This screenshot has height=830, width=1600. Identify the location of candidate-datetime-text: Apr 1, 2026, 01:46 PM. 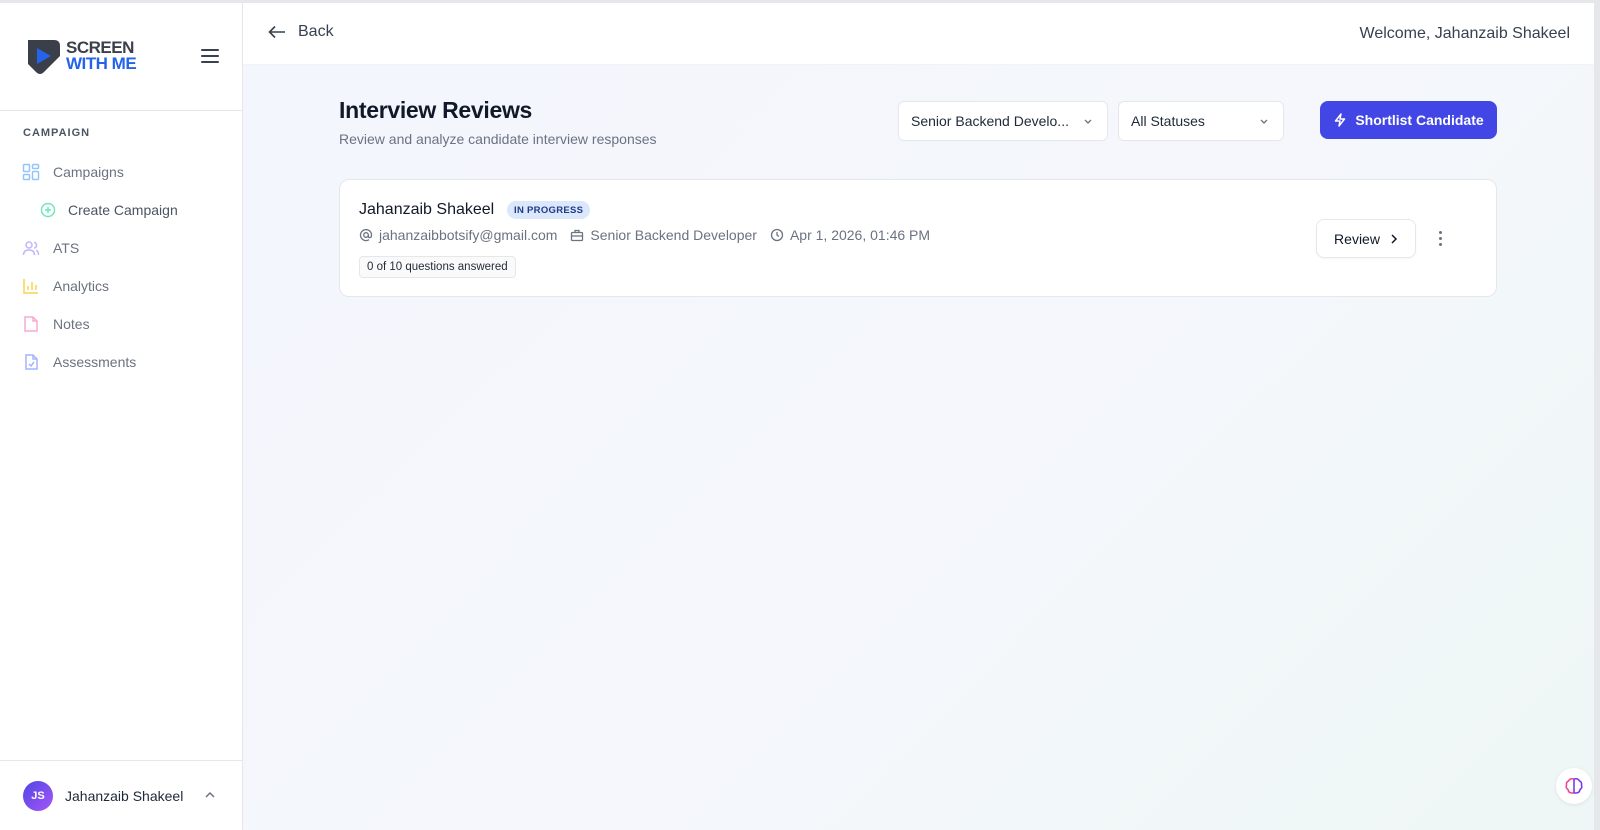
(860, 235).